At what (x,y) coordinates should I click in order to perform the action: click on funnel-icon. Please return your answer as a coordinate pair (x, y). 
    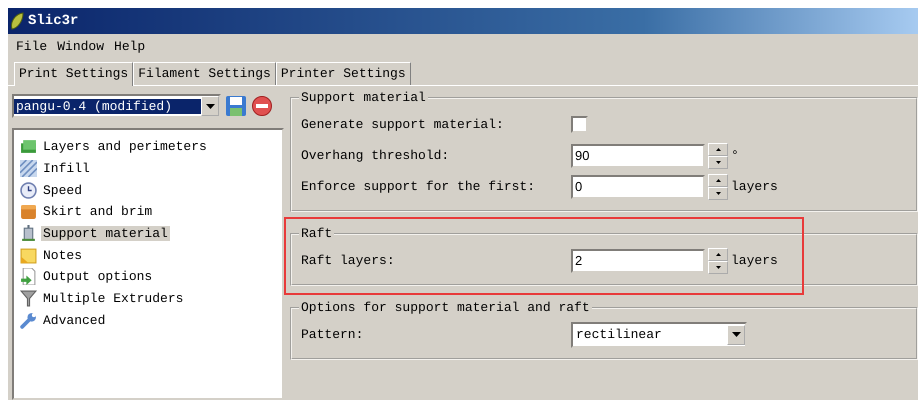
    Looking at the image, I should click on (28, 299).